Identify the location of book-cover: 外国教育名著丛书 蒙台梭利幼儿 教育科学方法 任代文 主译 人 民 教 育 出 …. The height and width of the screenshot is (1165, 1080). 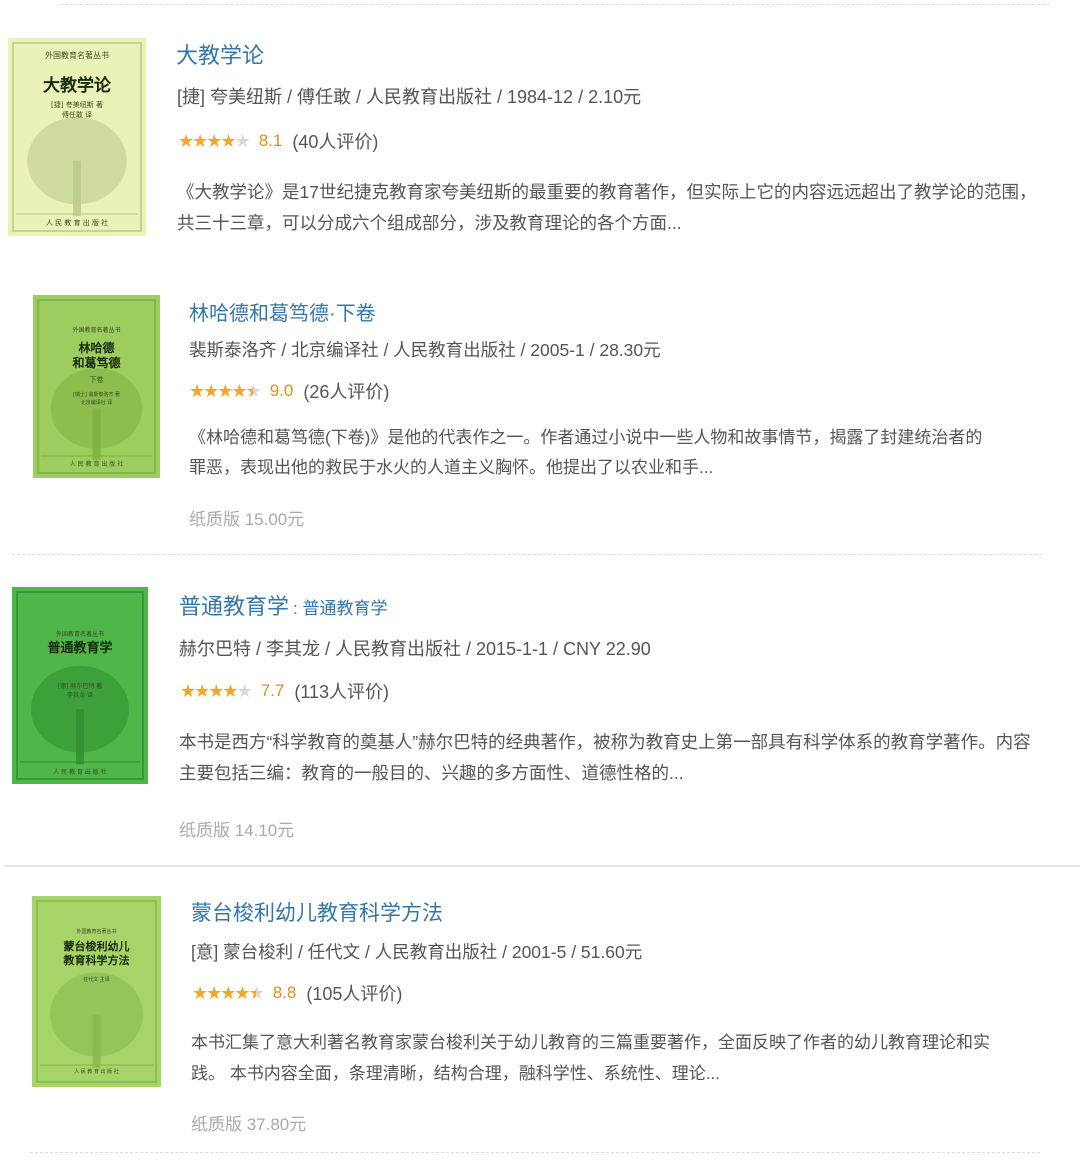
(96, 991).